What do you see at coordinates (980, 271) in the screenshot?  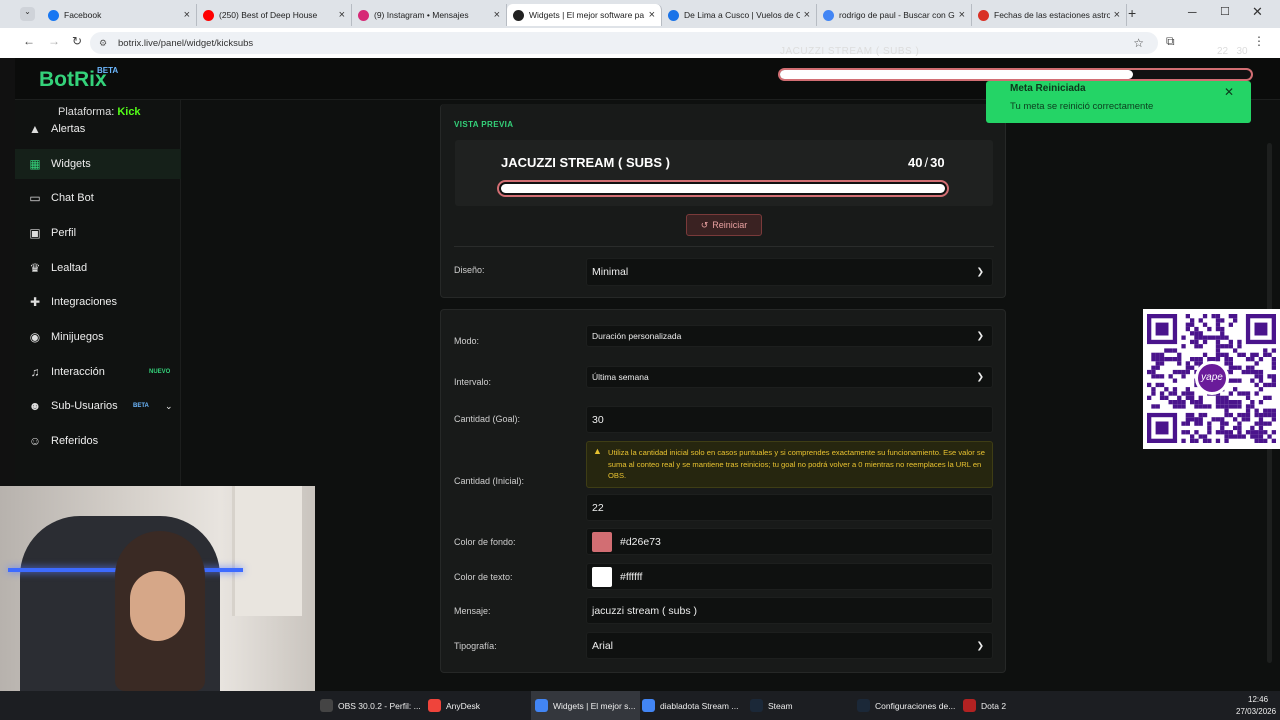 I see `chevron-down-icon: ❯` at bounding box center [980, 271].